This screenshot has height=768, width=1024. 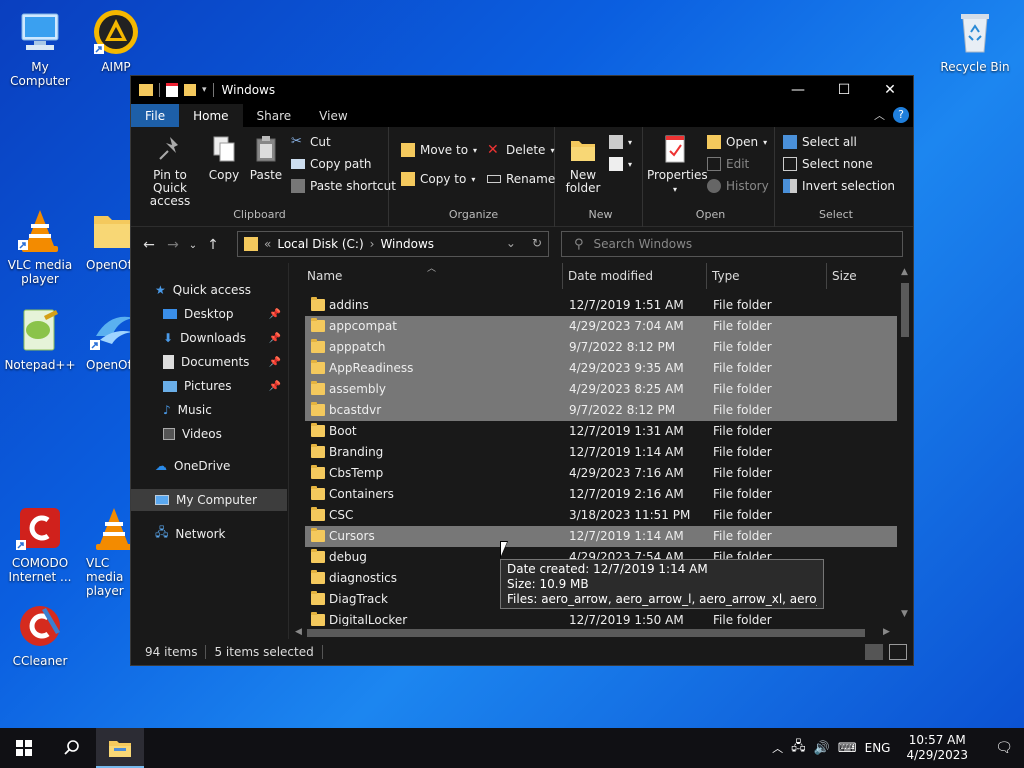 I want to click on desktop-icon-openoffice-2: OpenOffice 4.1.14, so click(x=103, y=339).